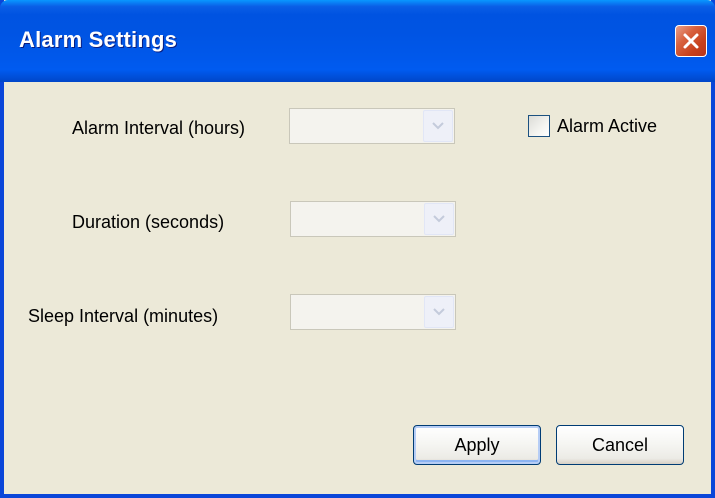 This screenshot has height=498, width=715. I want to click on duration-dropdown, so click(373, 219).